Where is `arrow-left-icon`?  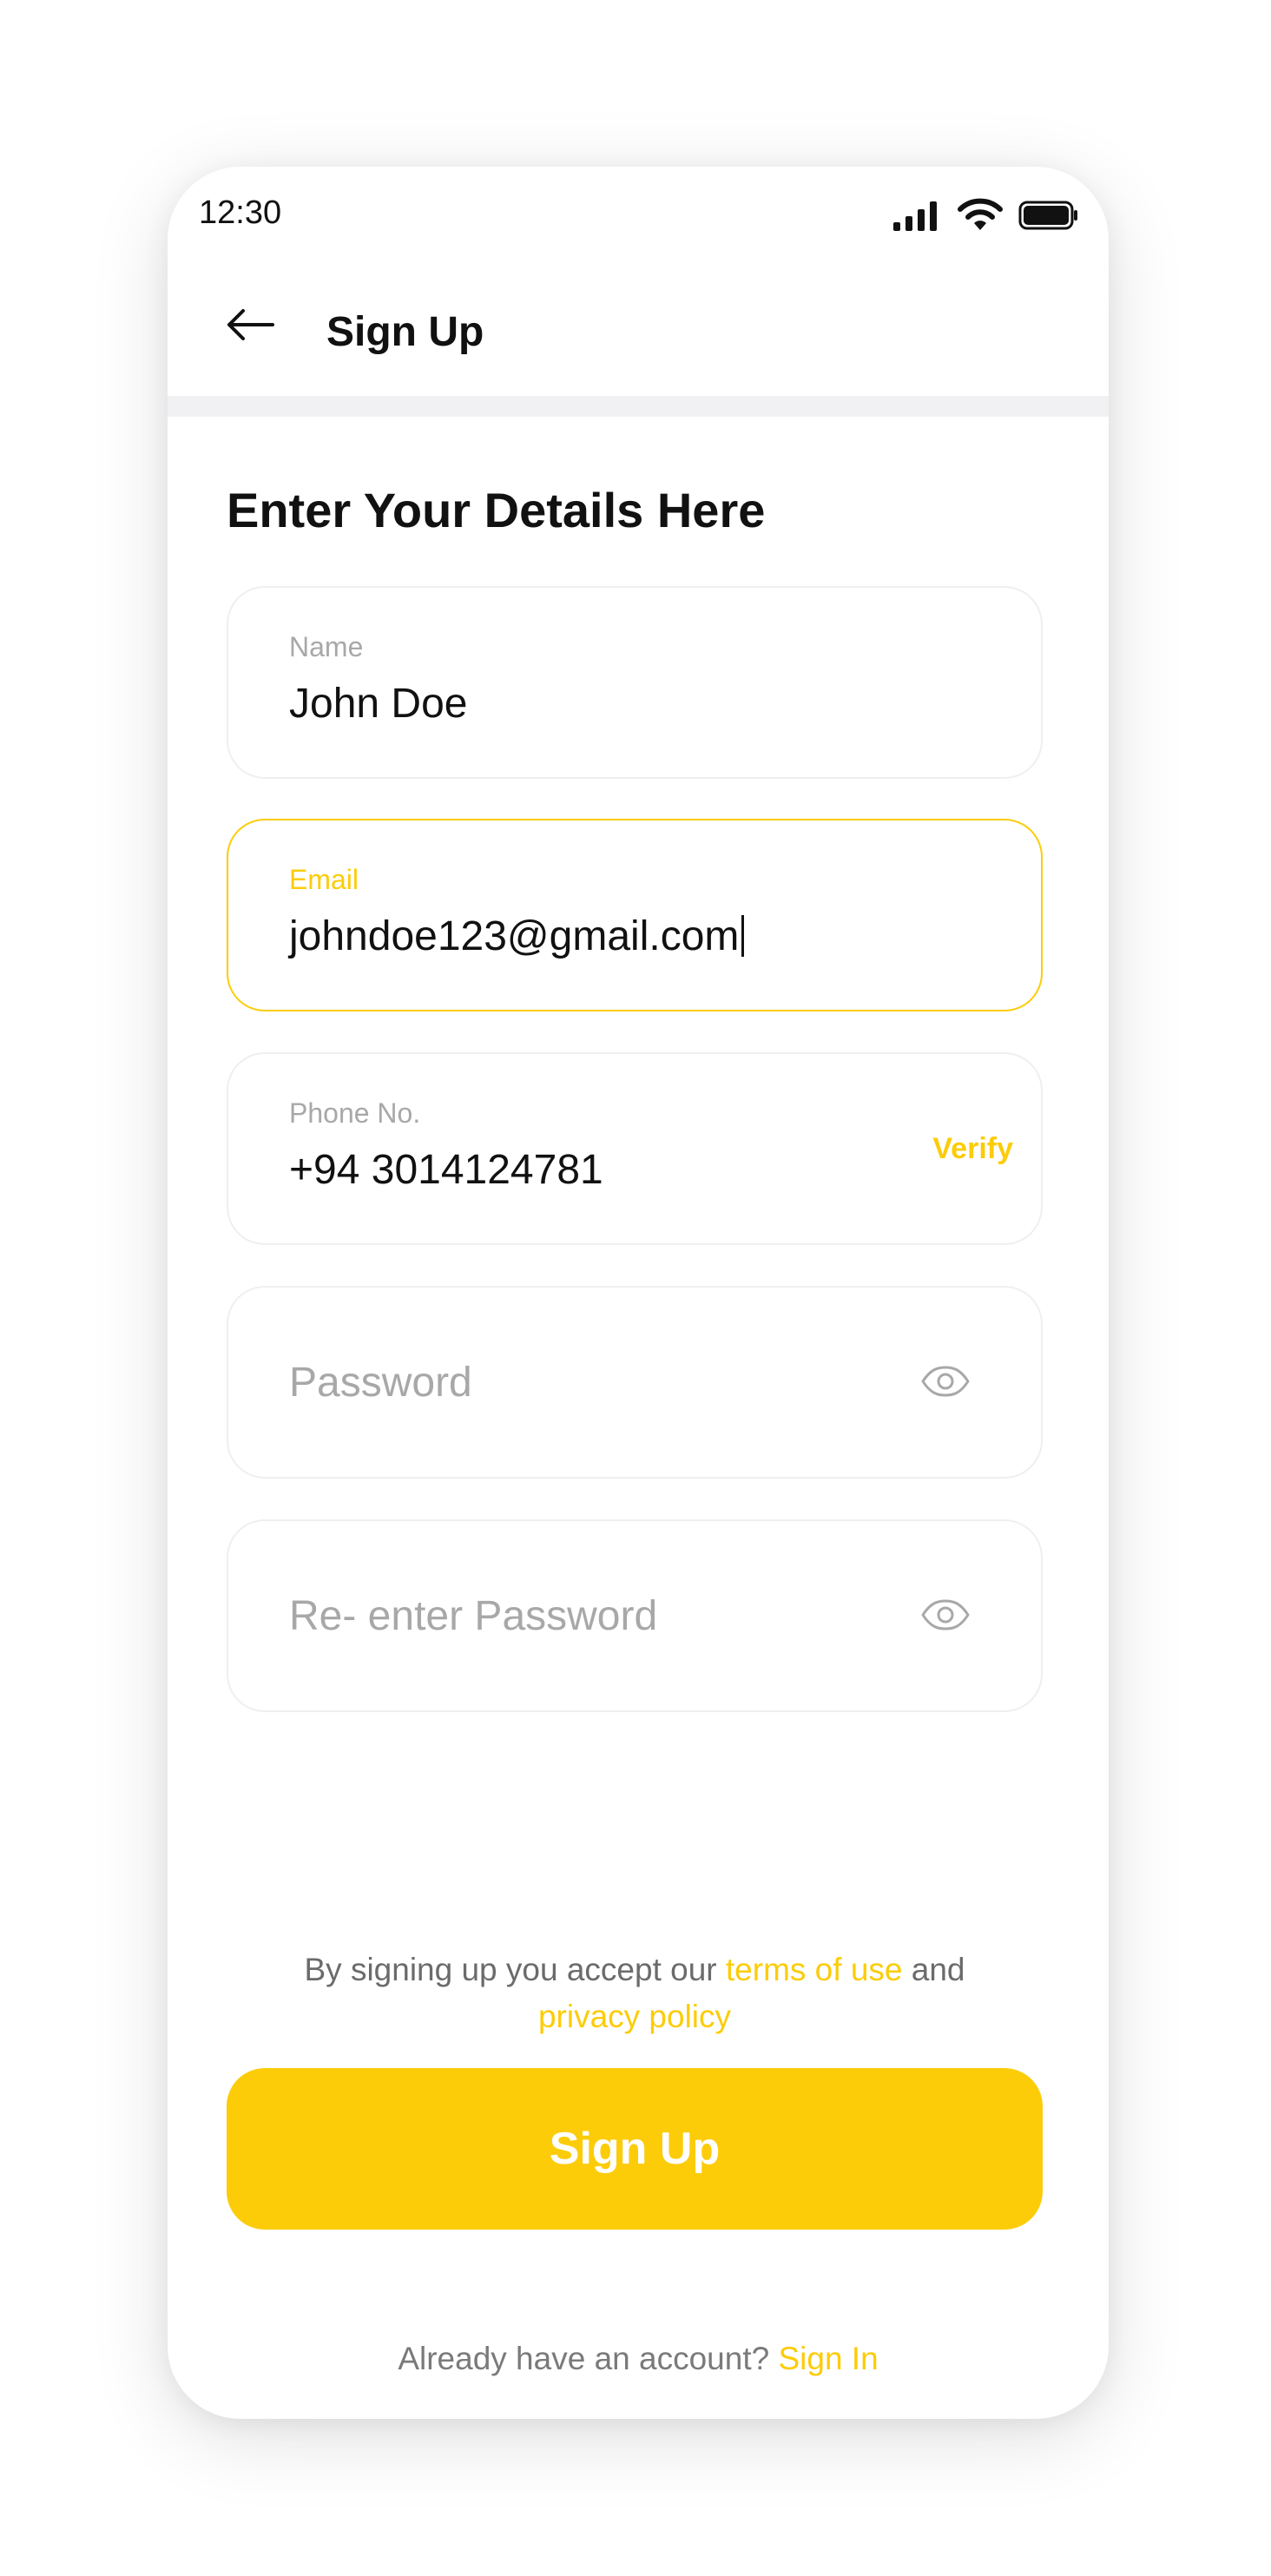 arrow-left-icon is located at coordinates (250, 326).